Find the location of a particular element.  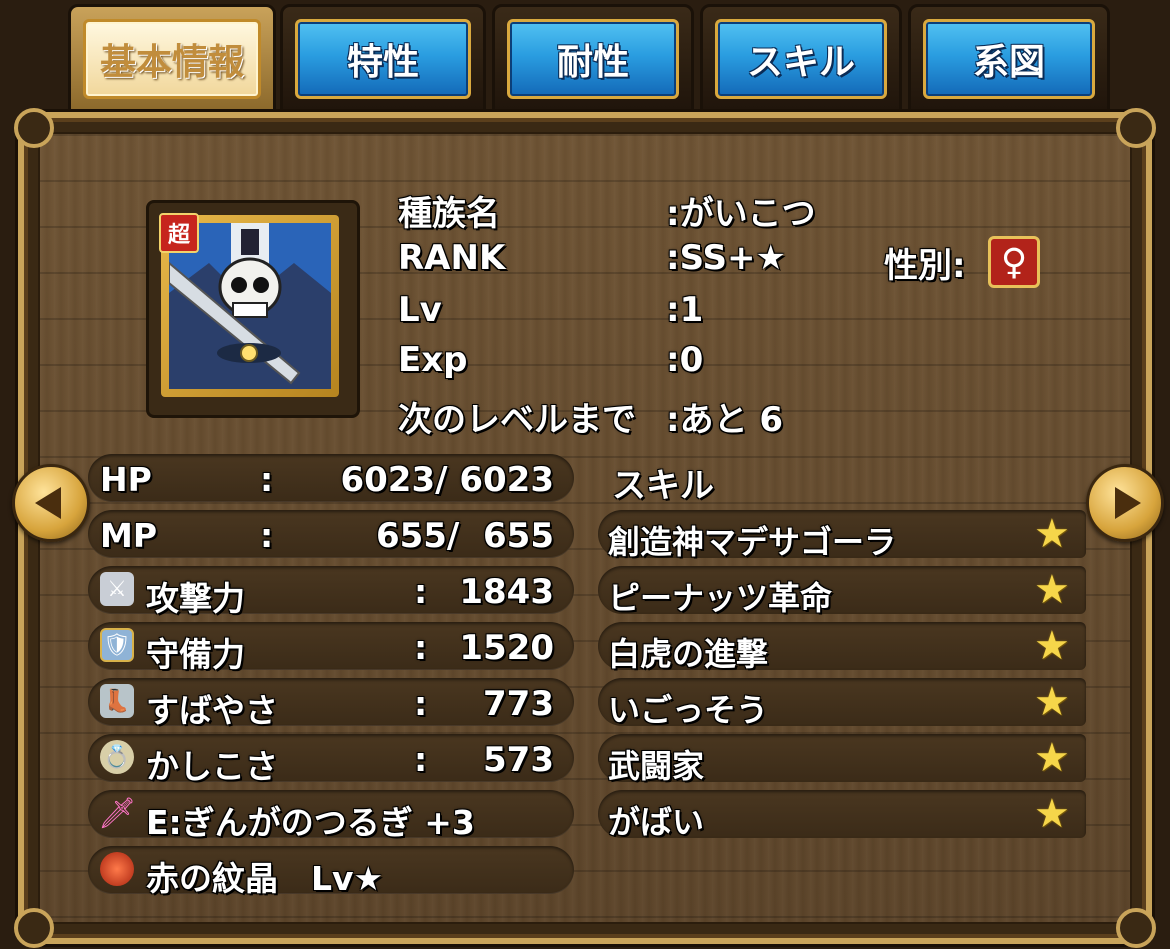

stat-speed: 👢 すばやさ : 773 is located at coordinates (331, 704).